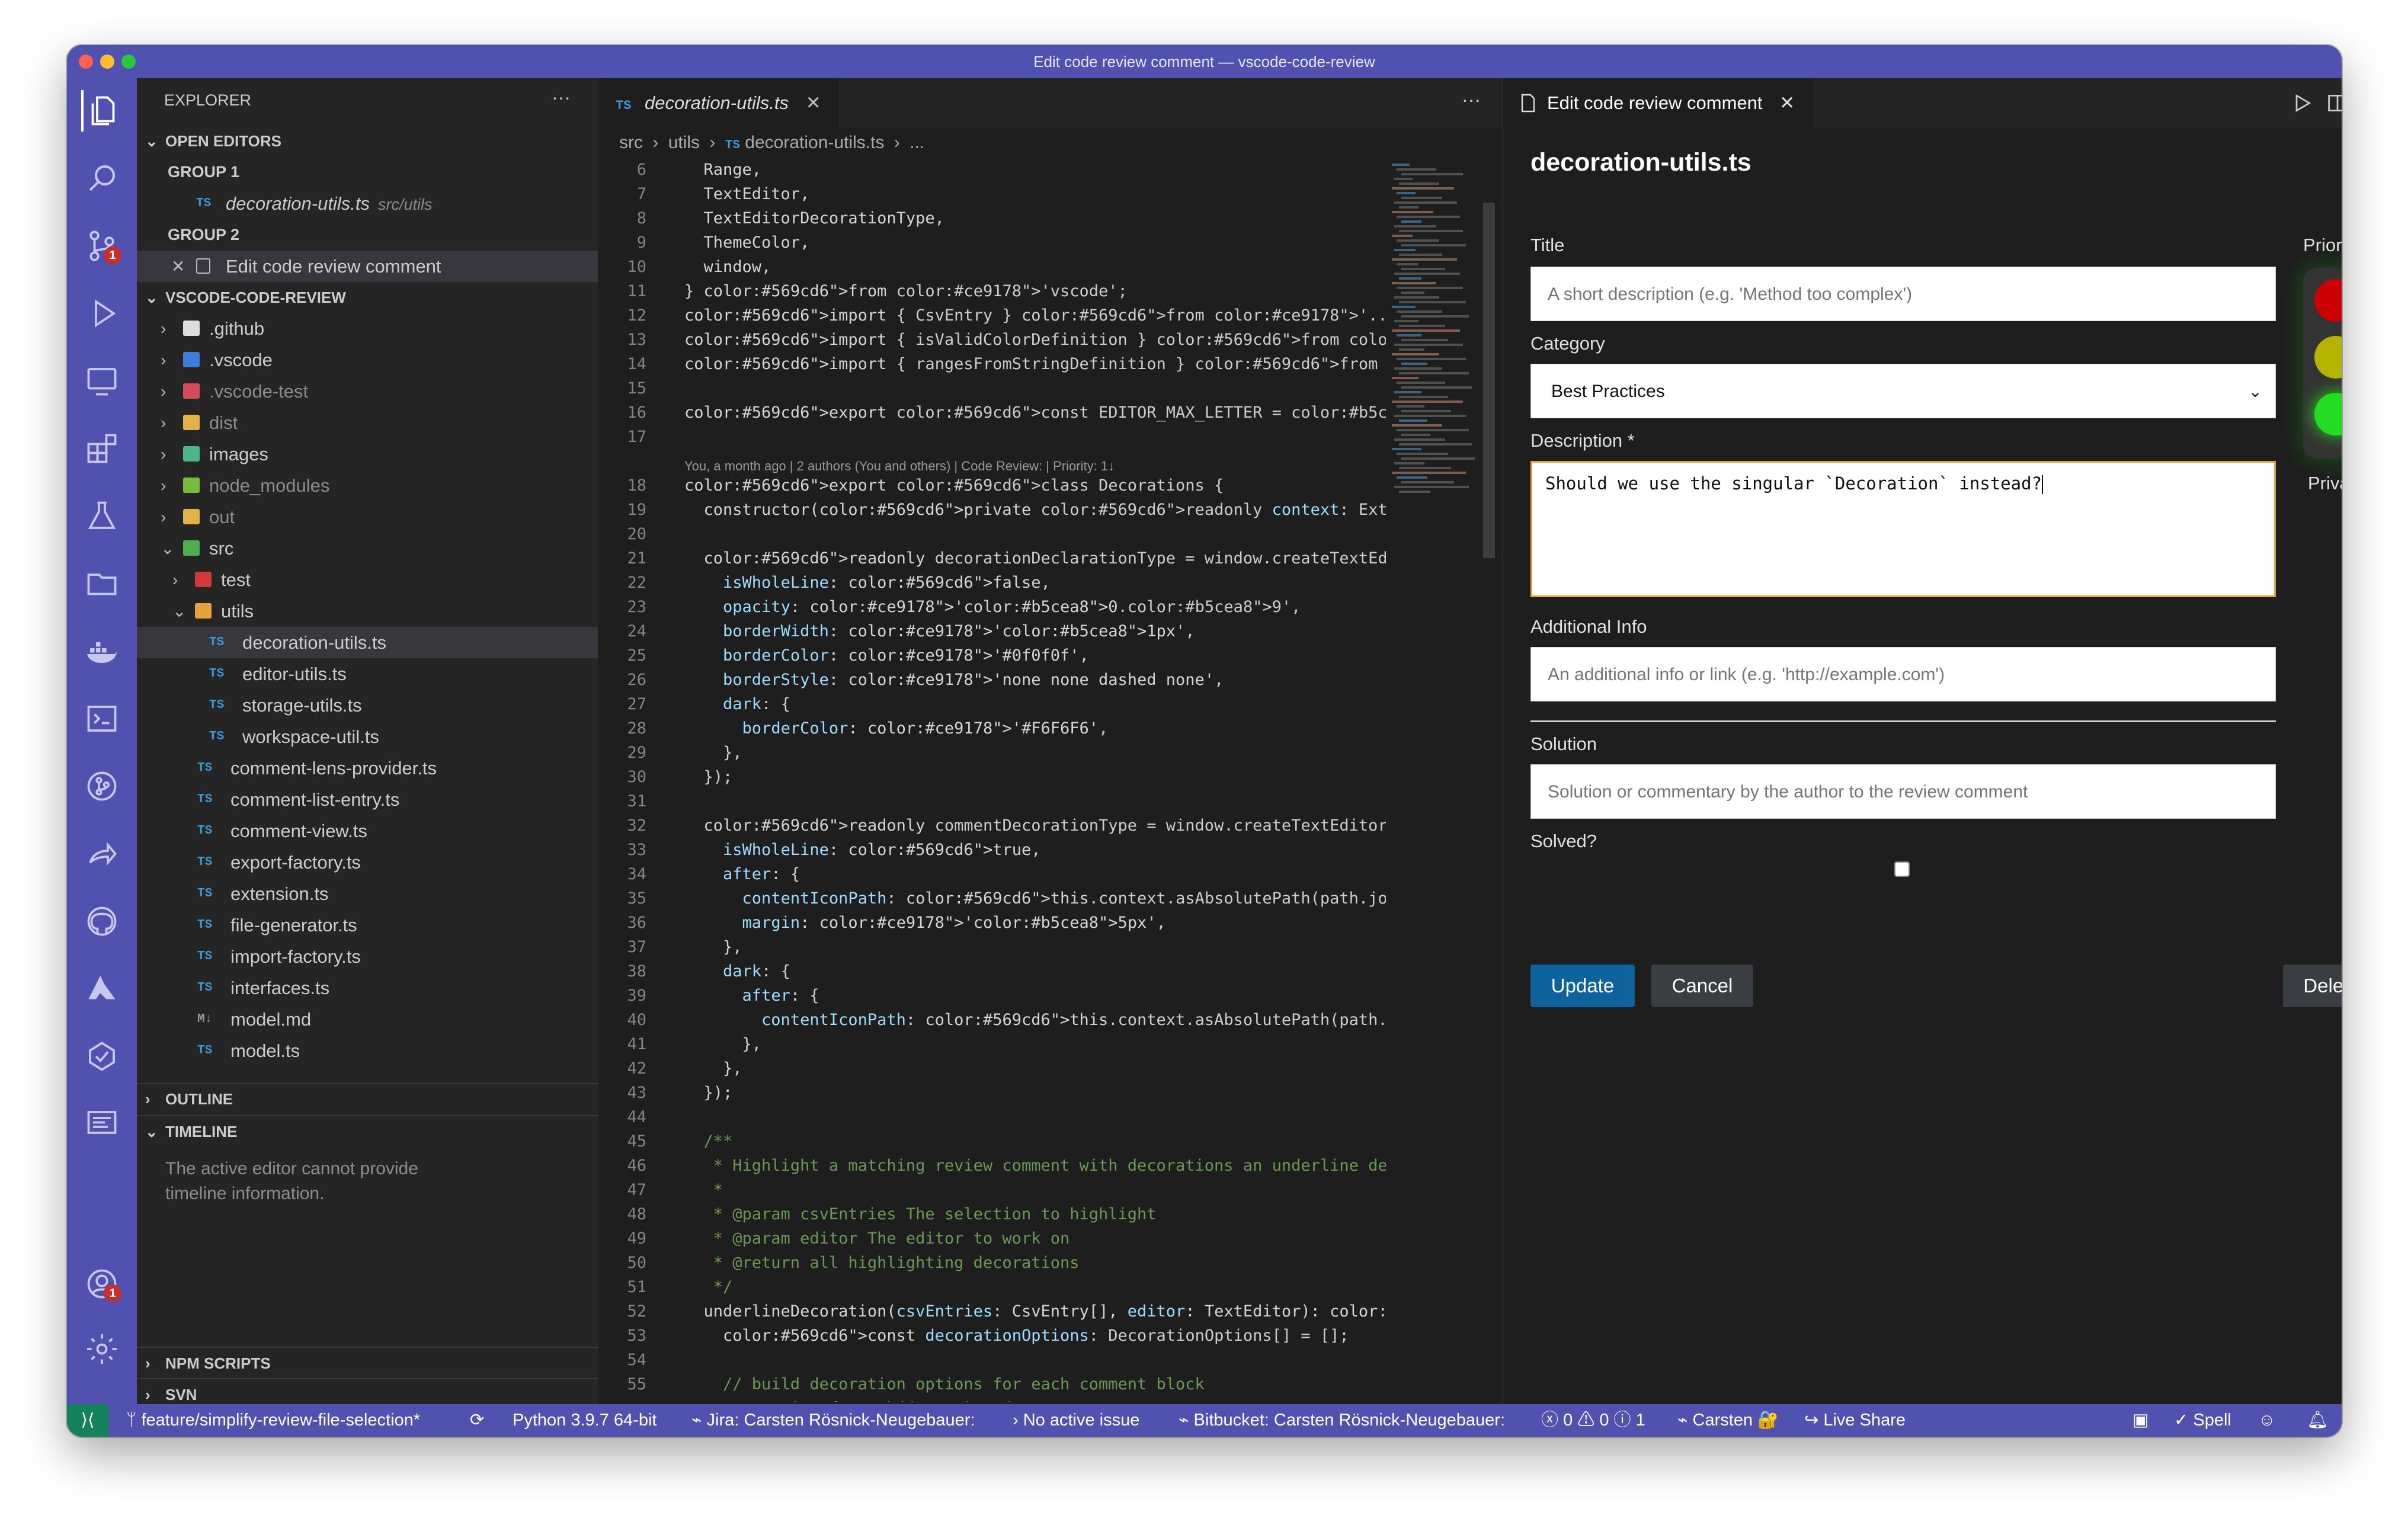 The width and height of the screenshot is (2408, 1525). What do you see at coordinates (367, 611) in the screenshot?
I see `folder-utils: ⌄ utils` at bounding box center [367, 611].